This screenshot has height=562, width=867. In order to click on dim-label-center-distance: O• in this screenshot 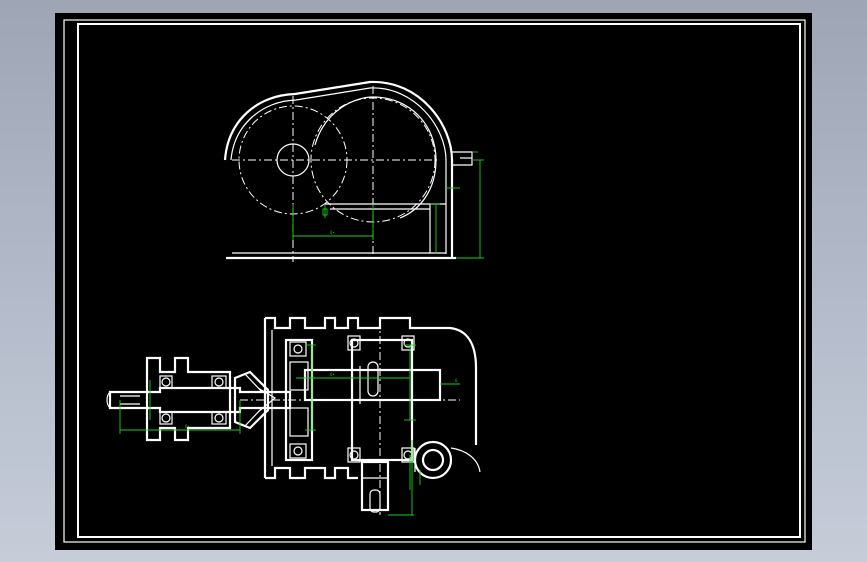, I will do `click(332, 232)`.